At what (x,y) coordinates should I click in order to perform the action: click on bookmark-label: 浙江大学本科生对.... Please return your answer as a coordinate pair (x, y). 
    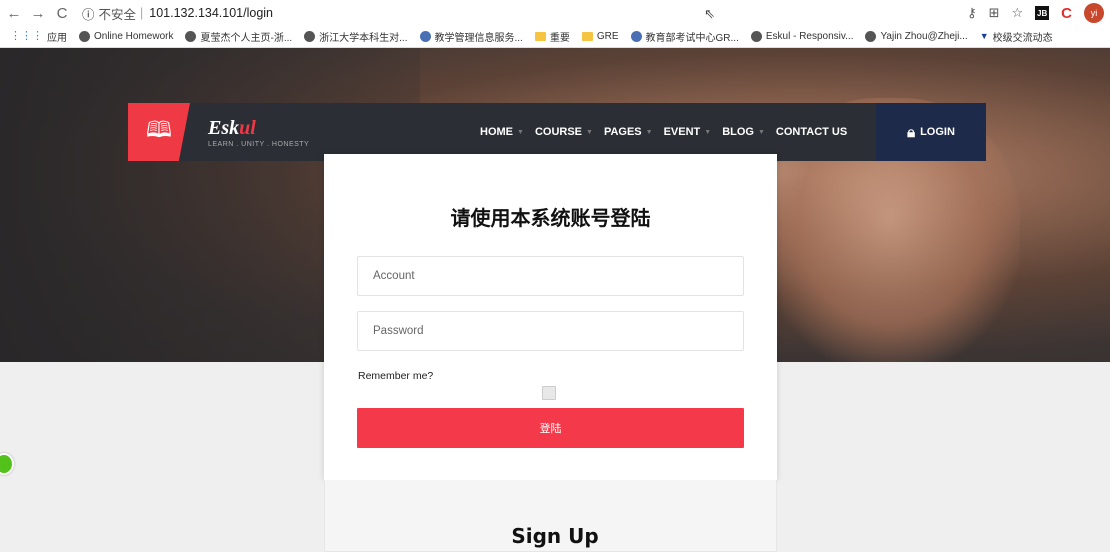
    Looking at the image, I should click on (363, 38).